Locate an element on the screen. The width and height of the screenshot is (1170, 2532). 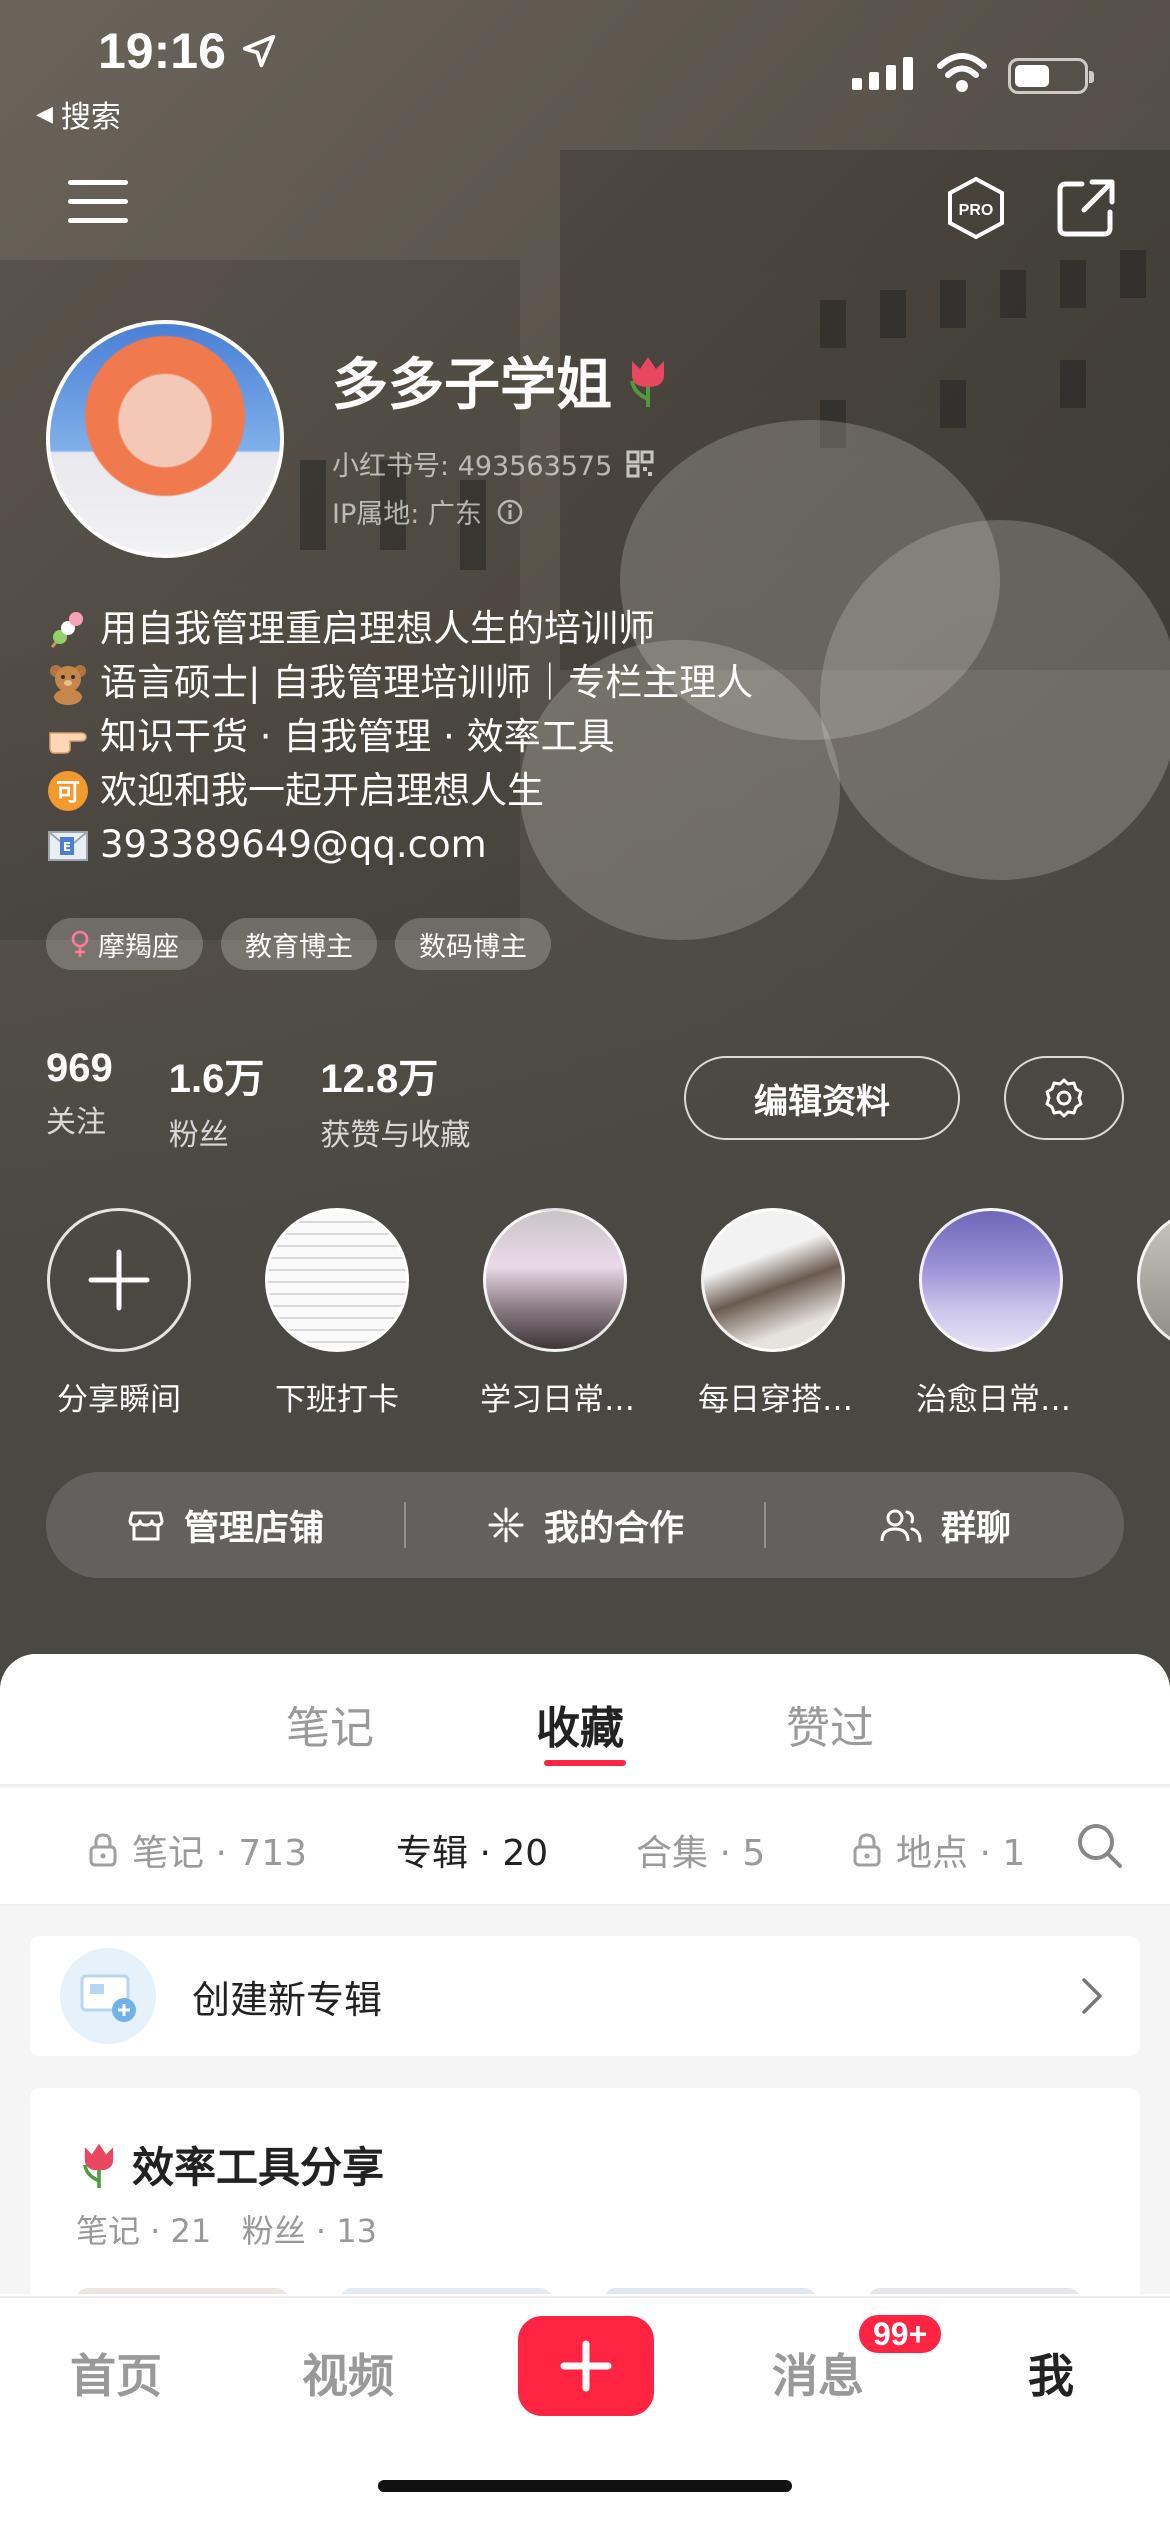
group-icon is located at coordinates (901, 1526).